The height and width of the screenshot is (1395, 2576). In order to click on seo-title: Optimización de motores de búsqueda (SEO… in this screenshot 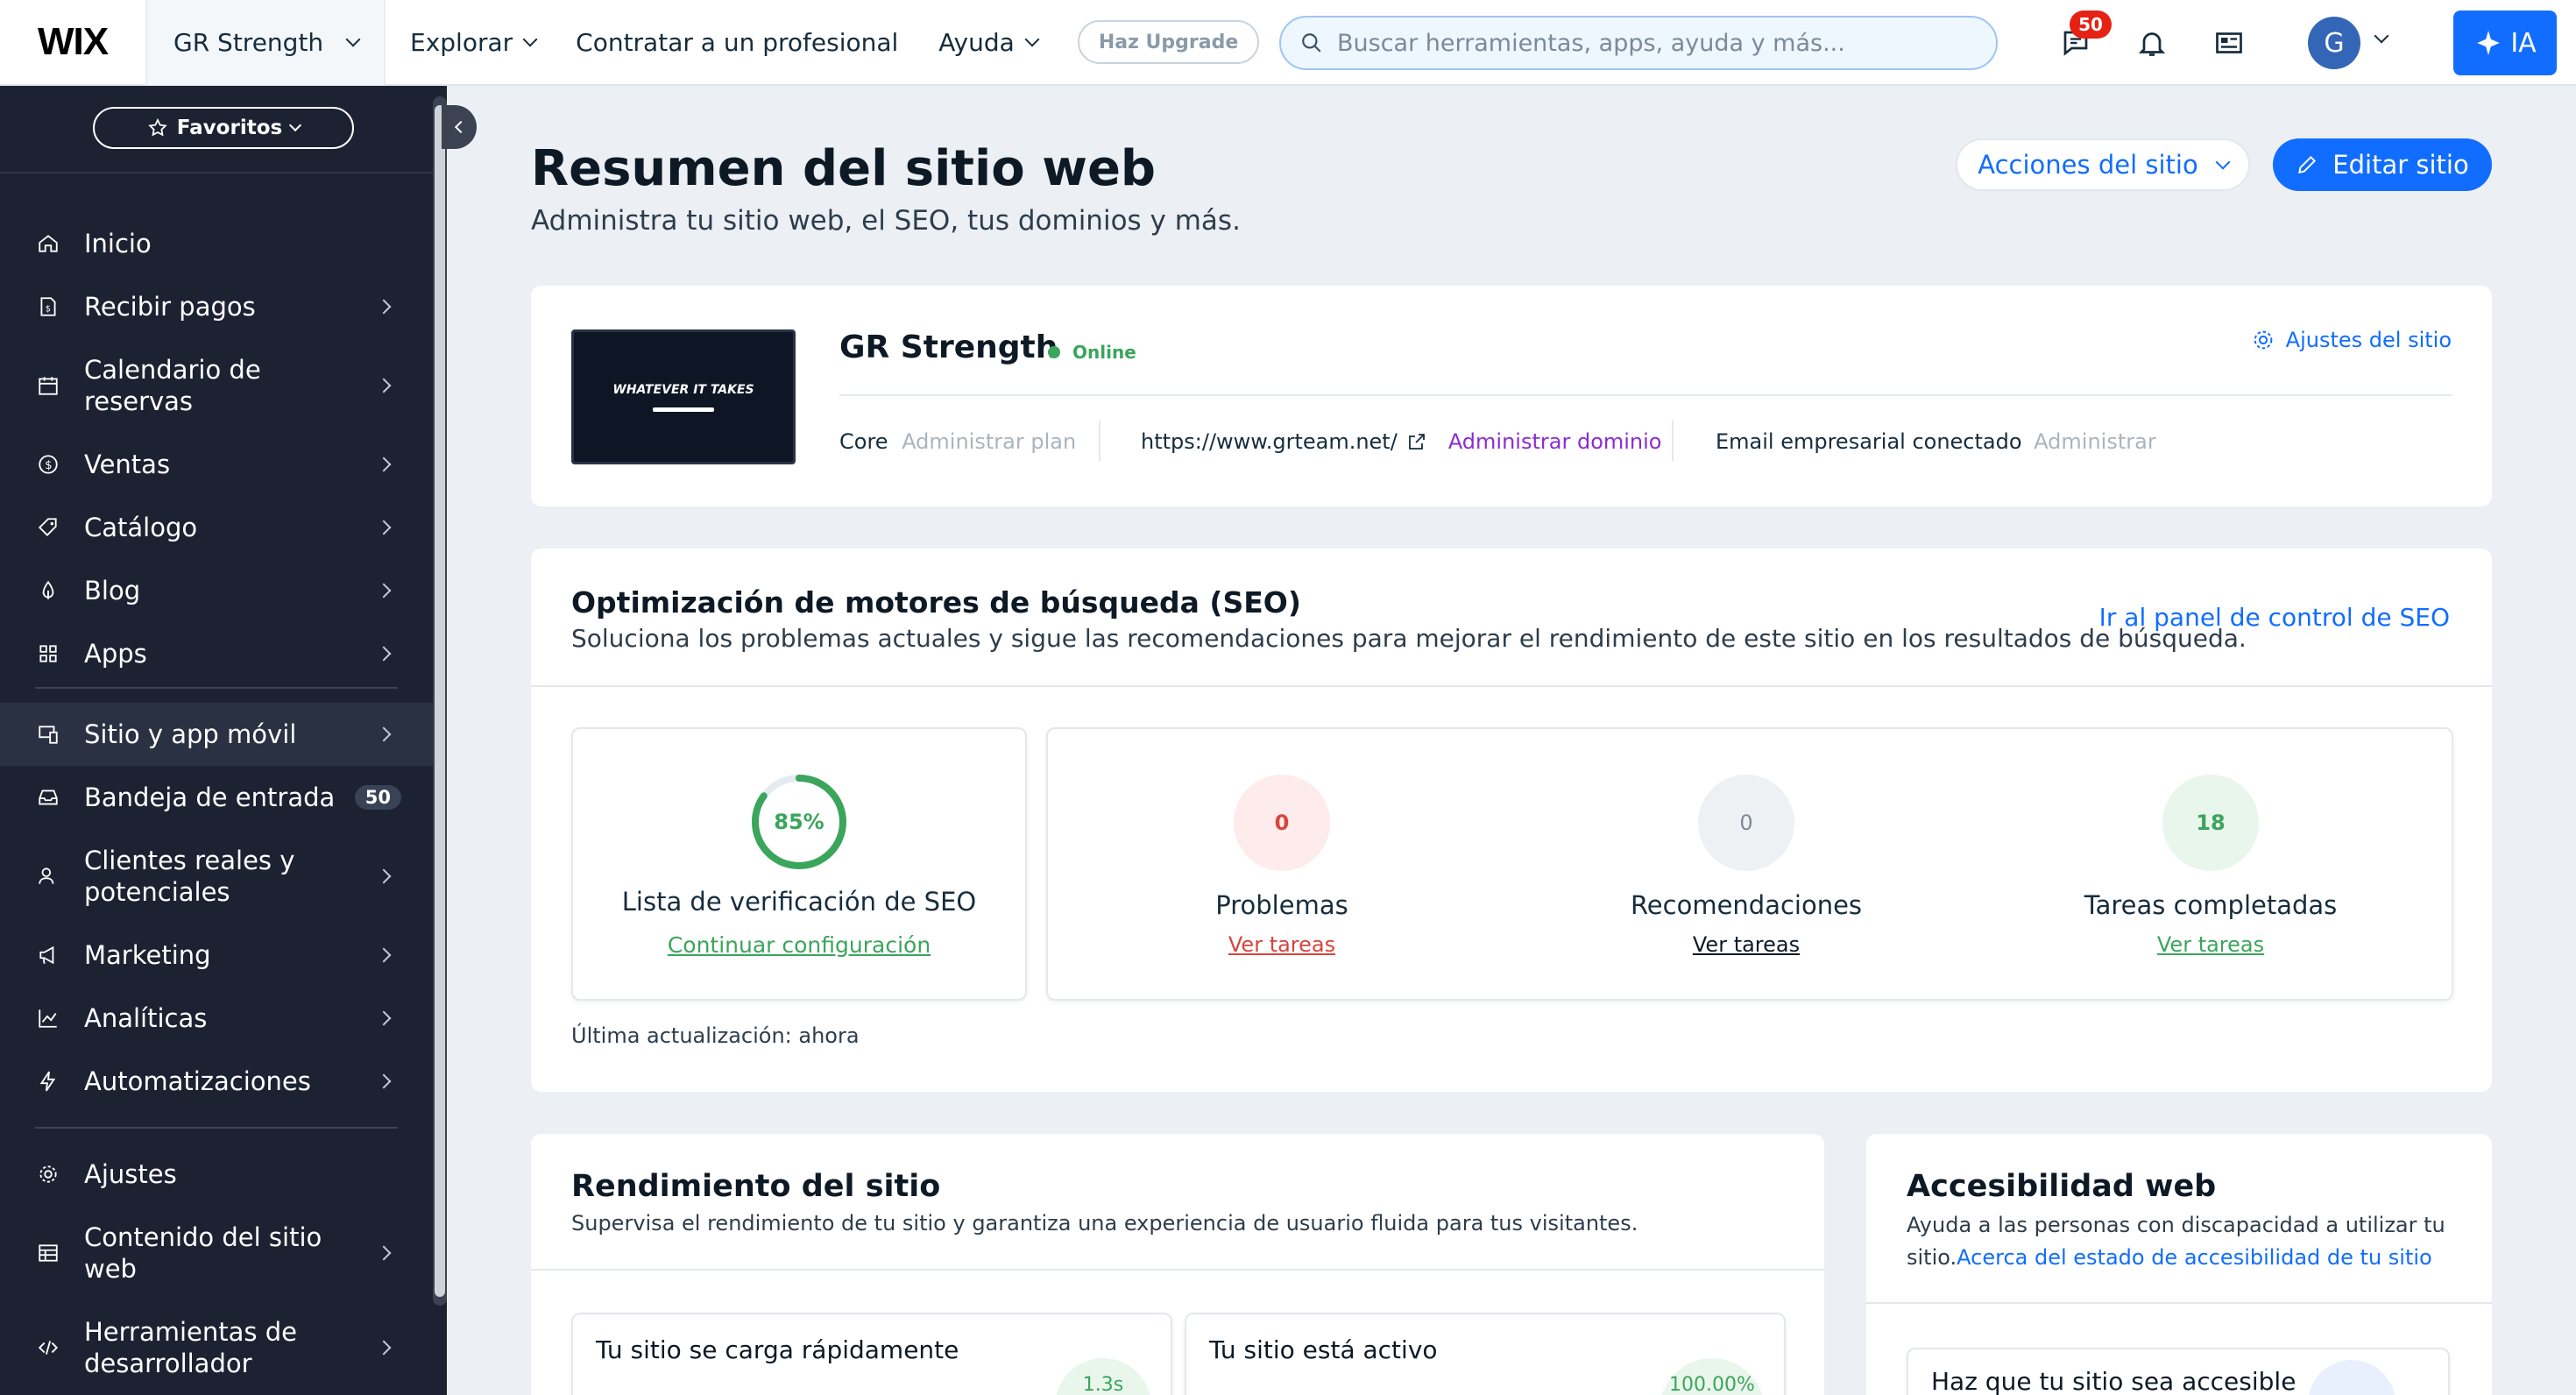, I will do `click(936, 602)`.